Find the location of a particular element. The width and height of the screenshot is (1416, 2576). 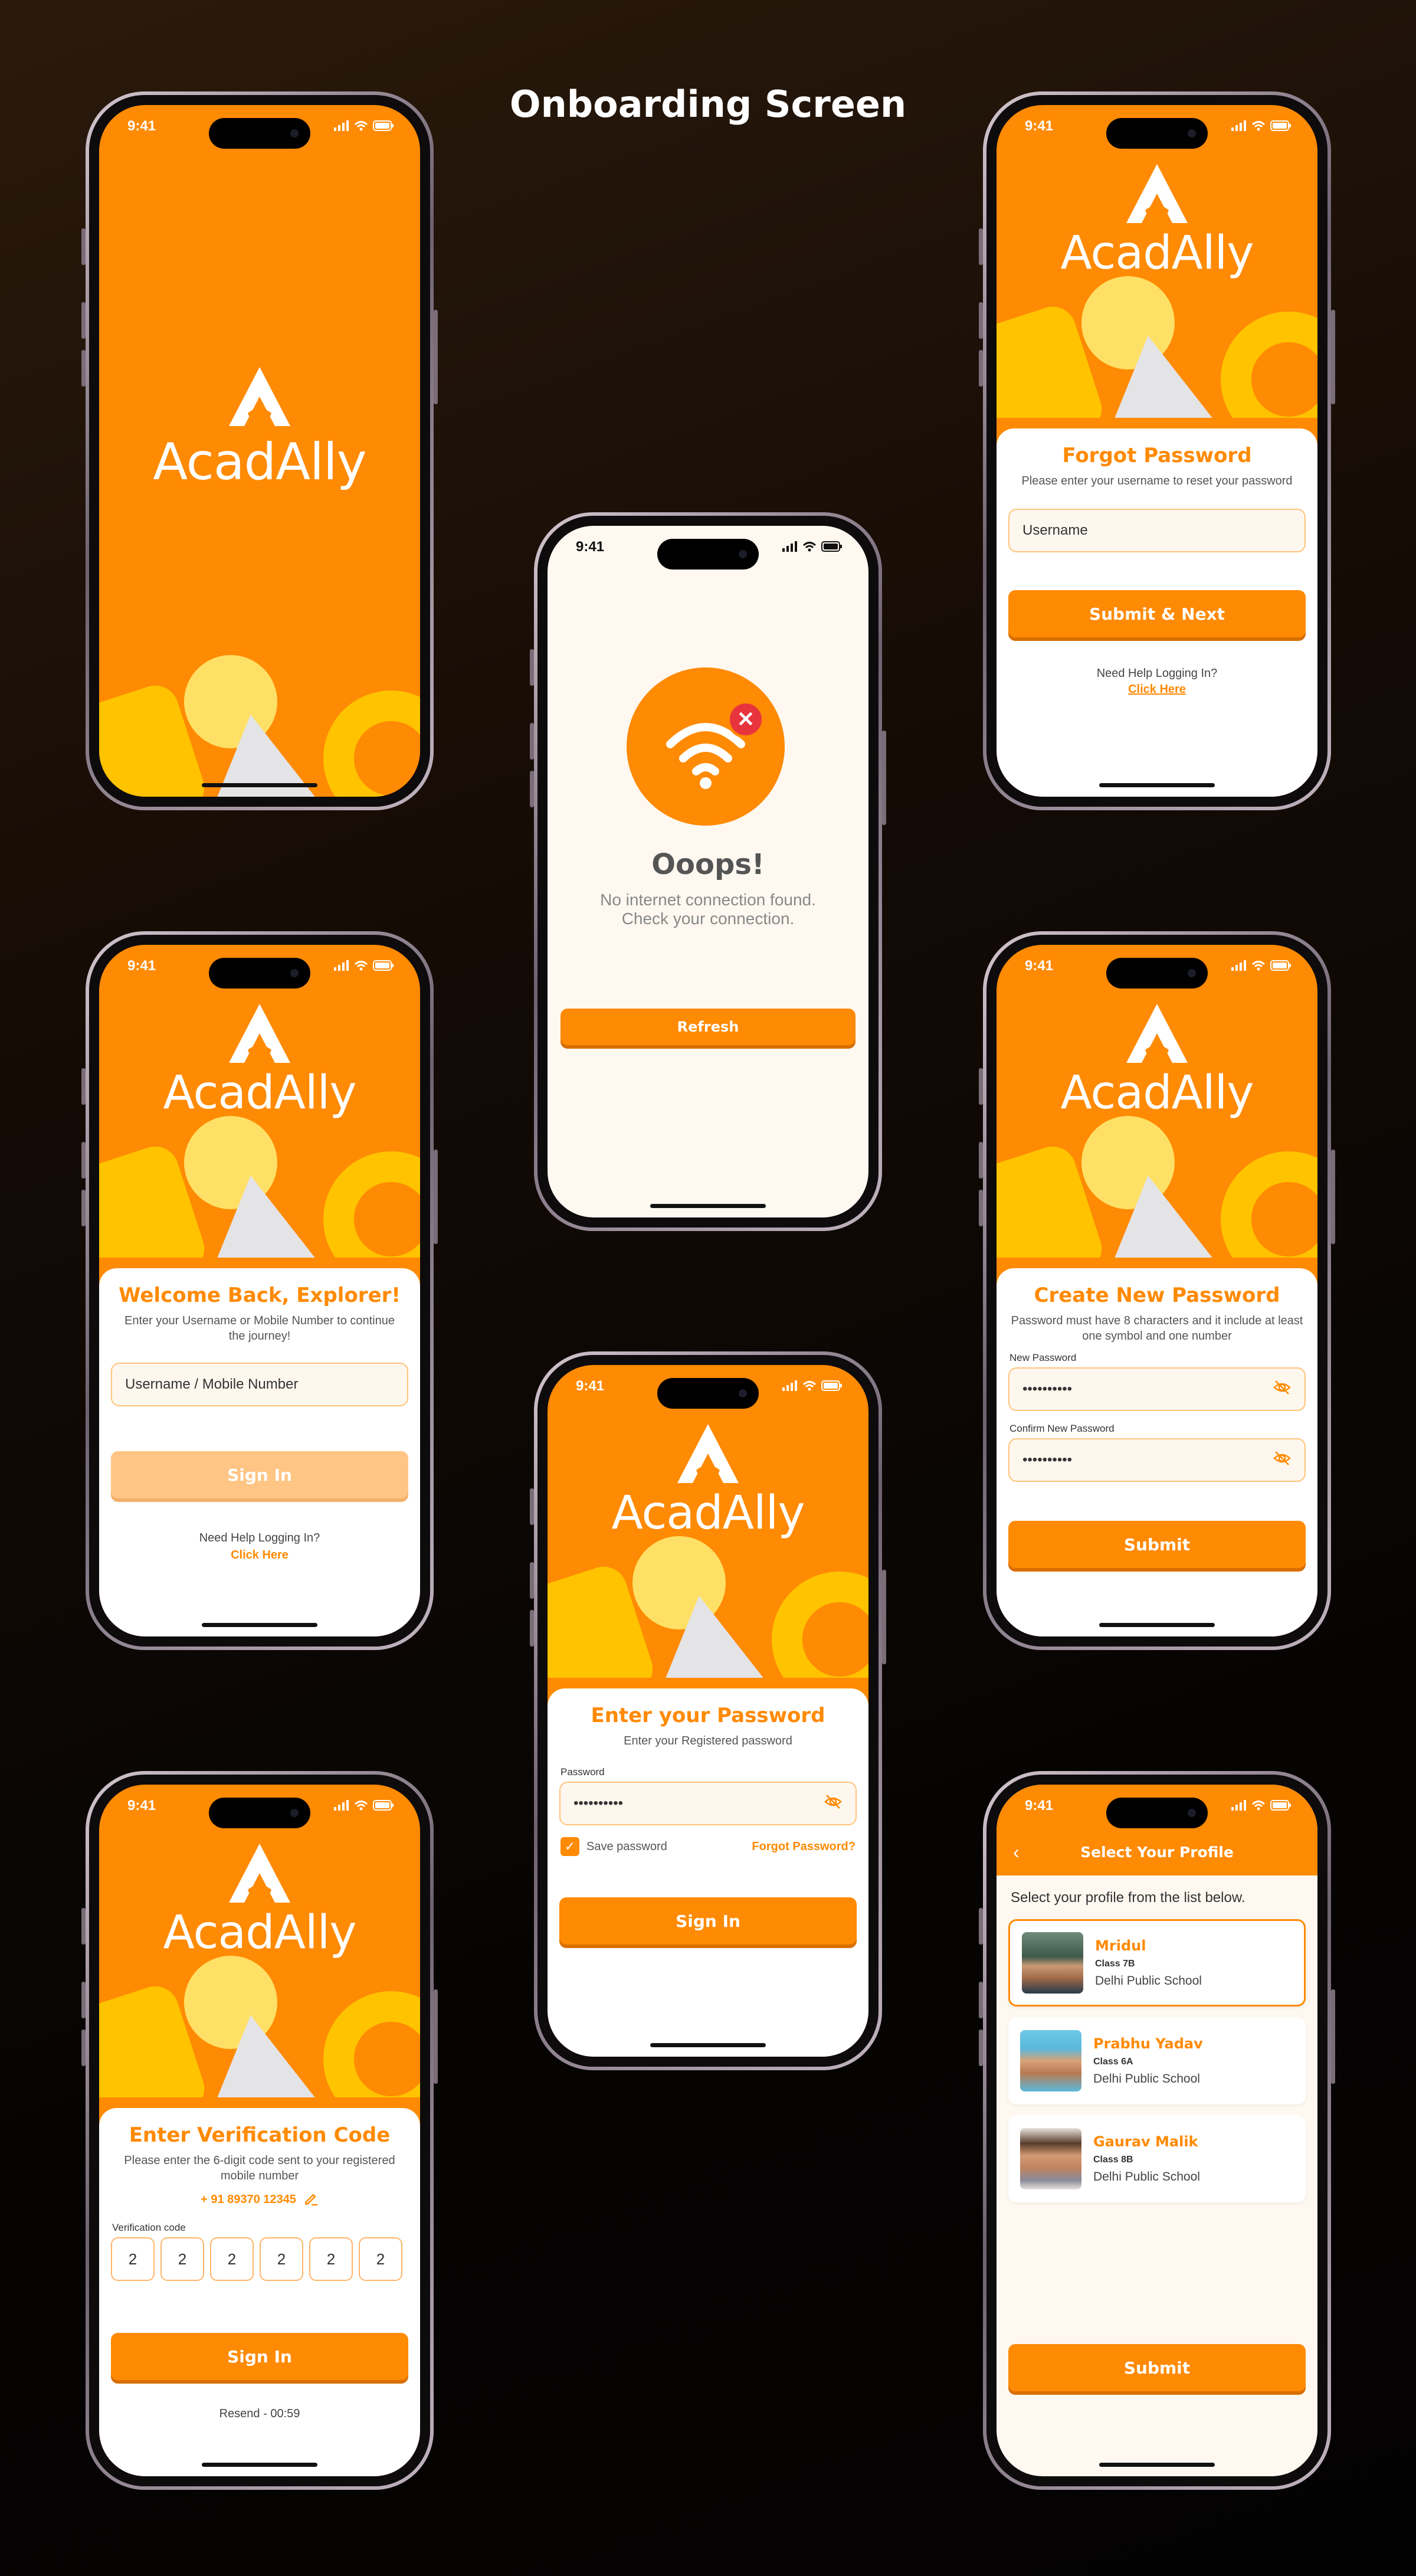

username-mobile-input: Username / Mobile Number is located at coordinates (259, 1385).